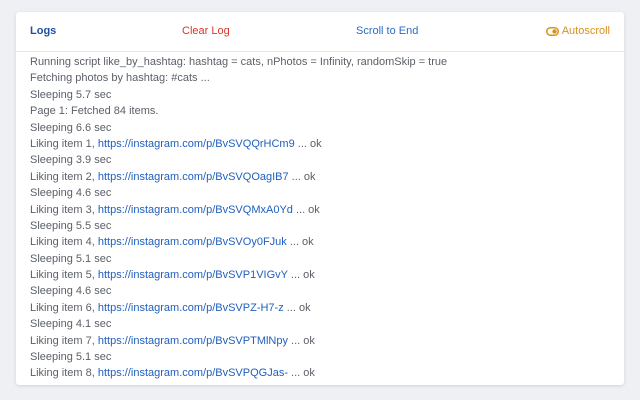  Describe the element at coordinates (71, 94) in the screenshot. I see `log-line-text: Sleeping 5.7 sec` at that location.